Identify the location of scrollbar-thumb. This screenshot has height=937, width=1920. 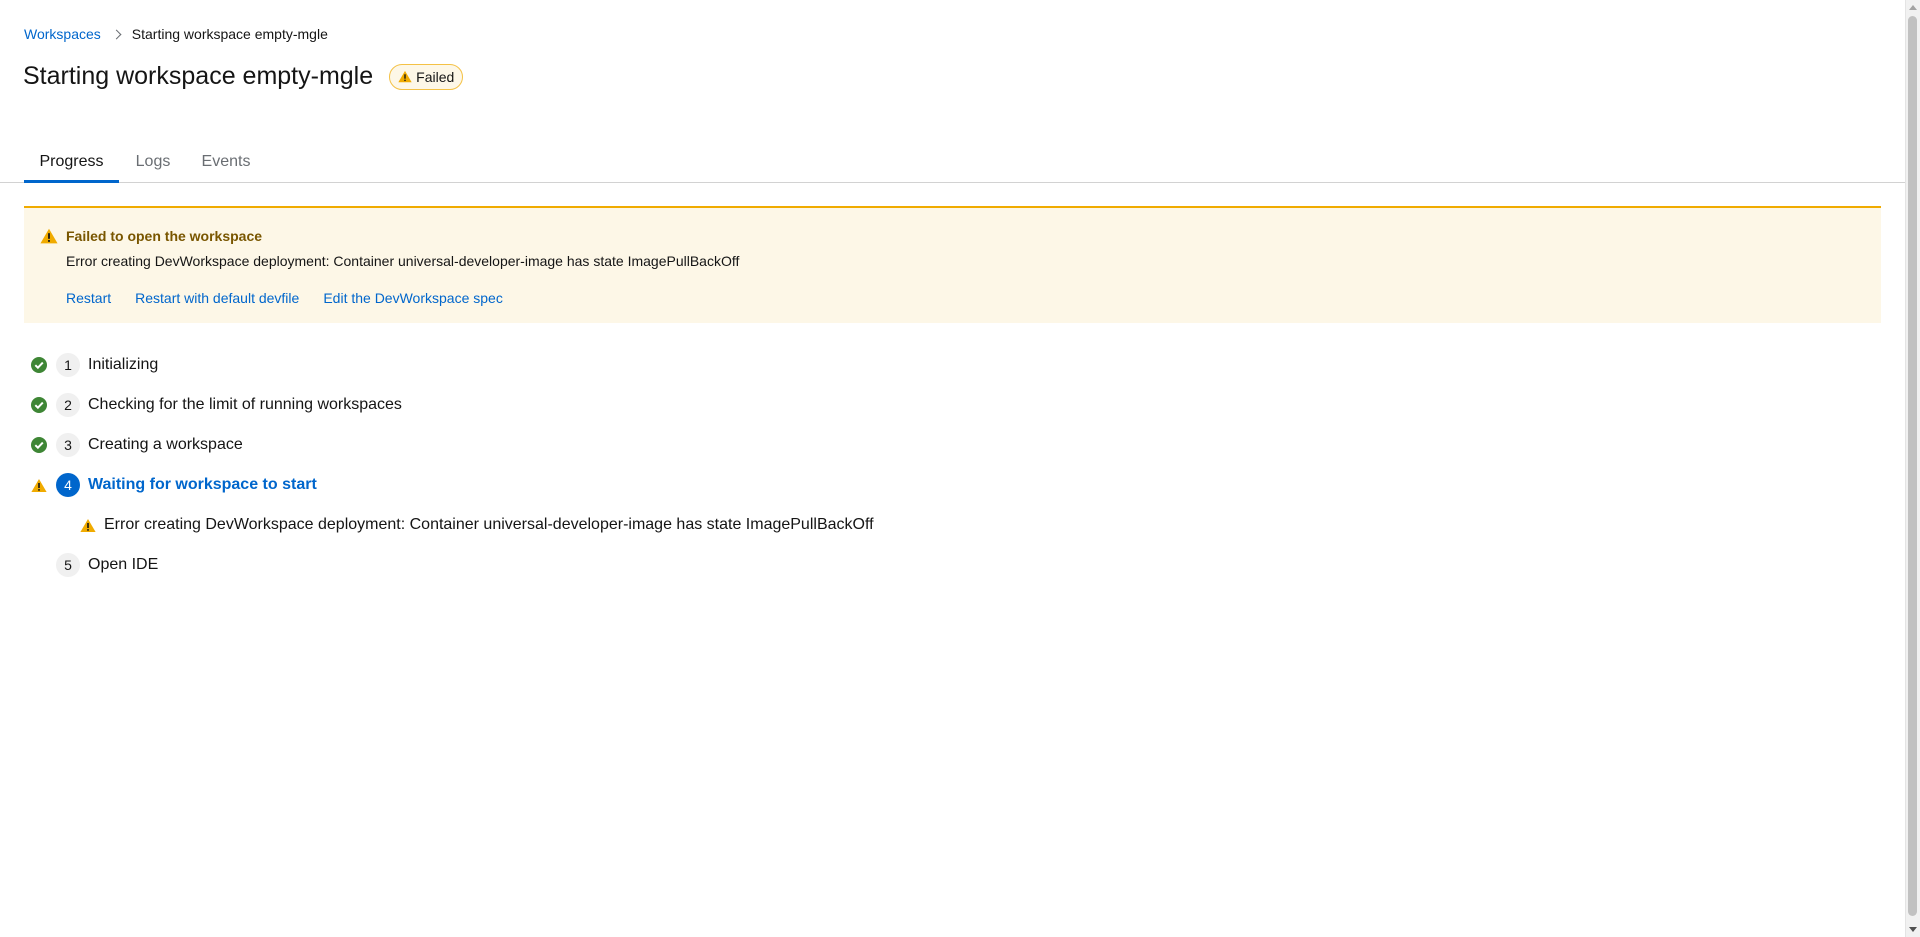
(1912, 466).